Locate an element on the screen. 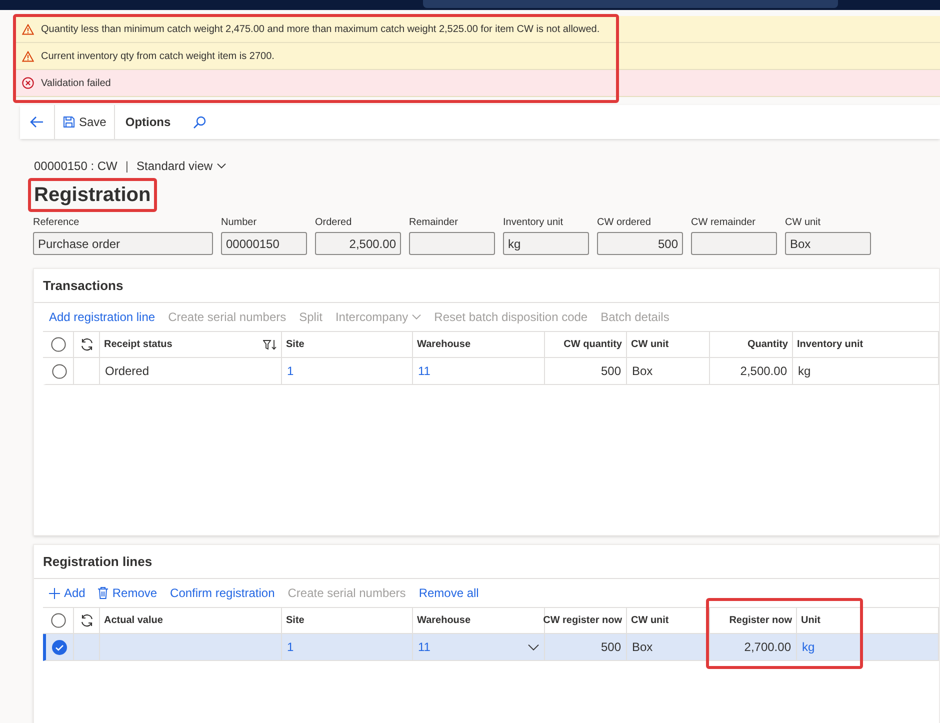 The image size is (940, 723). input-field: kg is located at coordinates (546, 243).